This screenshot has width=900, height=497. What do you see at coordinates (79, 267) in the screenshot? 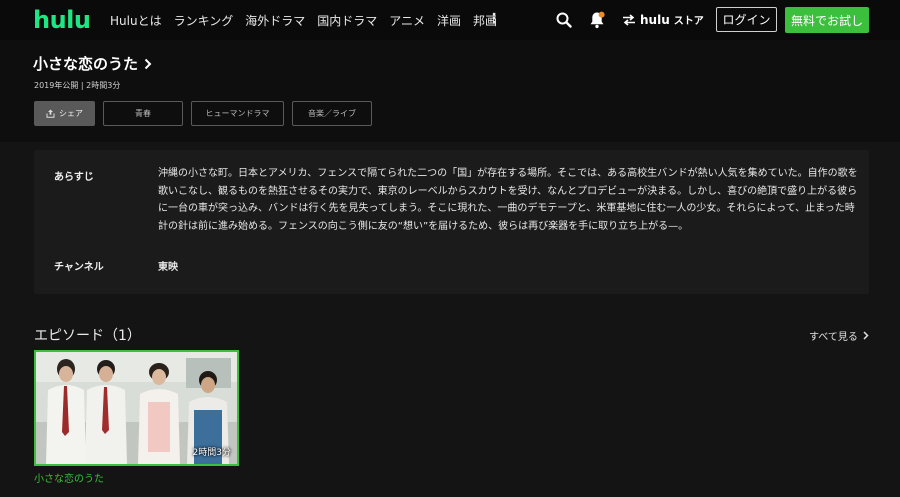
I see `channel-label: チャンネル` at bounding box center [79, 267].